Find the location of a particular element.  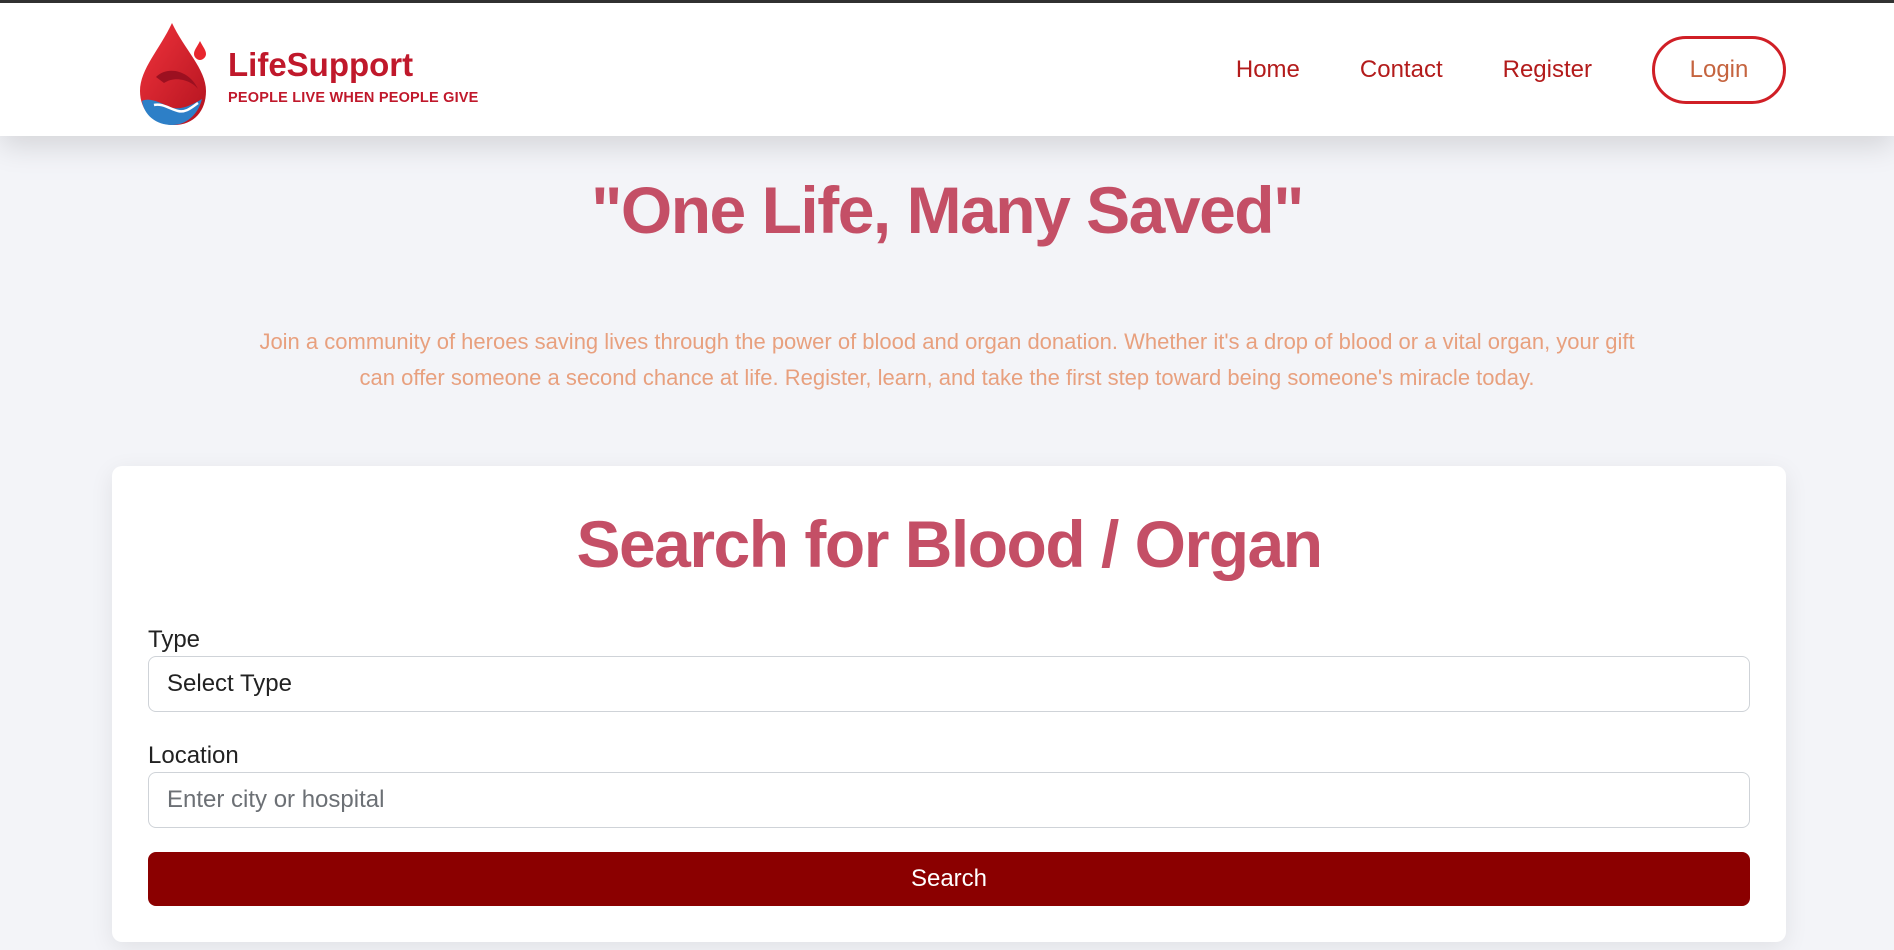

search-title: Search for Blood / Organ is located at coordinates (949, 544).